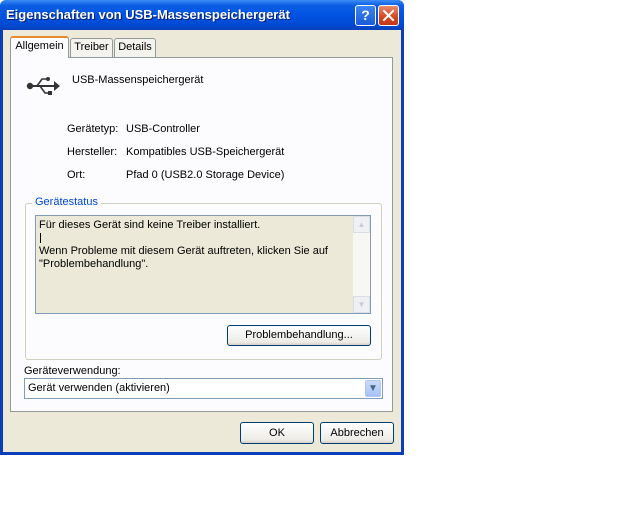 This screenshot has width=640, height=512. Describe the element at coordinates (373, 388) in the screenshot. I see `chevron-down-icon: ▼` at that location.